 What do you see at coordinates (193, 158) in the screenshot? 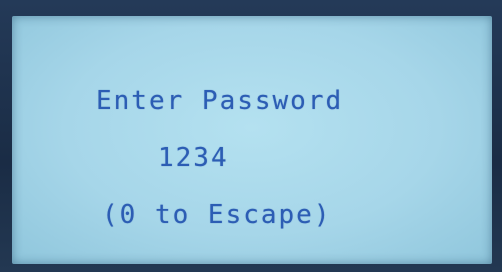
I see `password-entry: 1234` at bounding box center [193, 158].